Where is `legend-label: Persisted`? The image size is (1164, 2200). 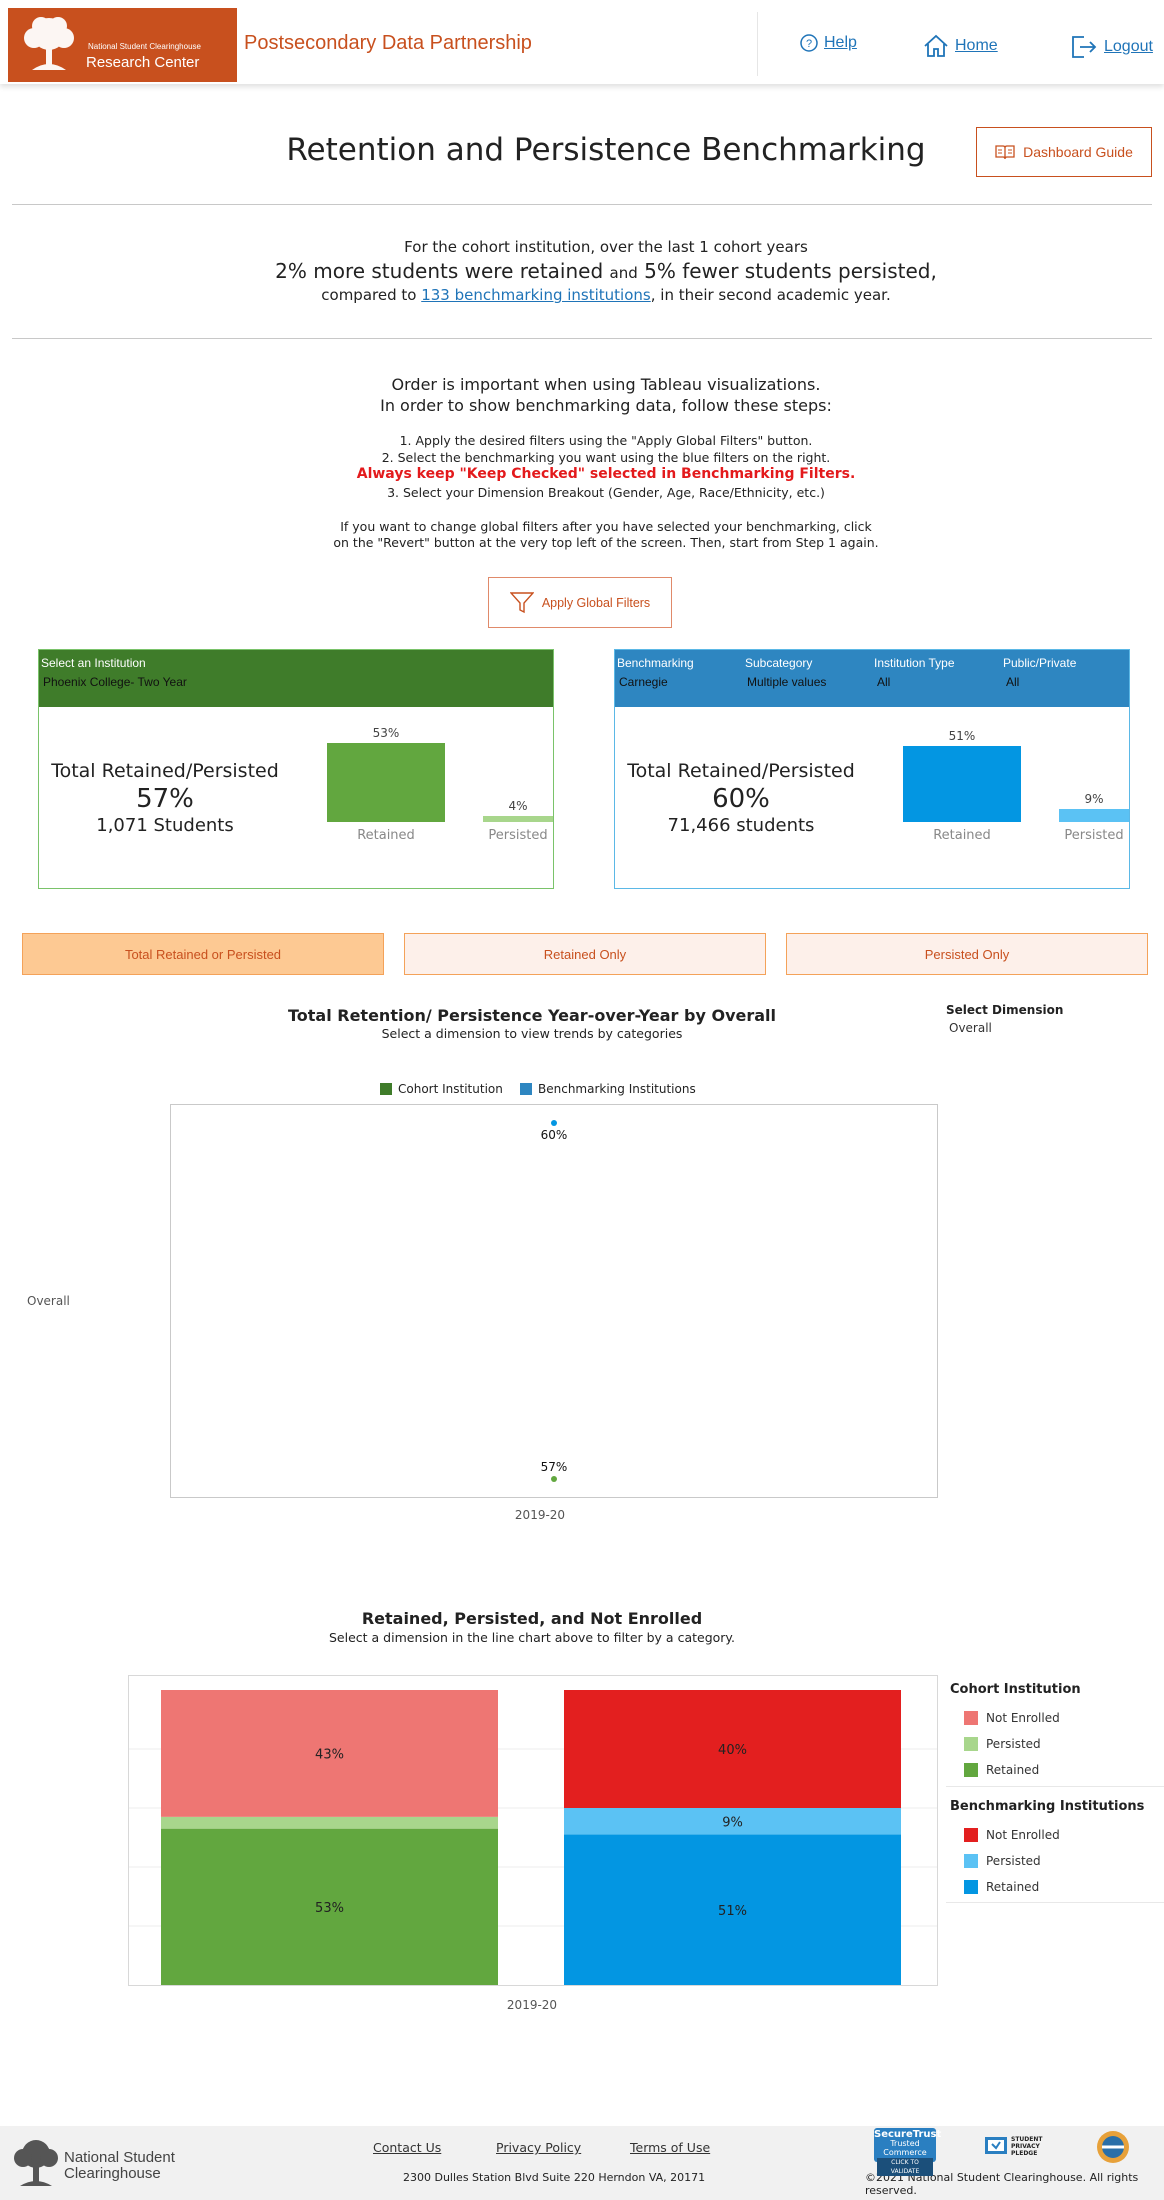
legend-label: Persisted is located at coordinates (1013, 1744).